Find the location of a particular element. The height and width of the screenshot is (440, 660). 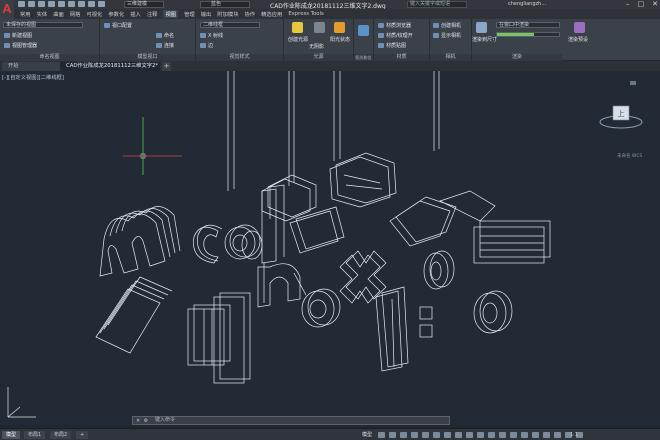

annotation-scale-icon is located at coordinates (502, 435).